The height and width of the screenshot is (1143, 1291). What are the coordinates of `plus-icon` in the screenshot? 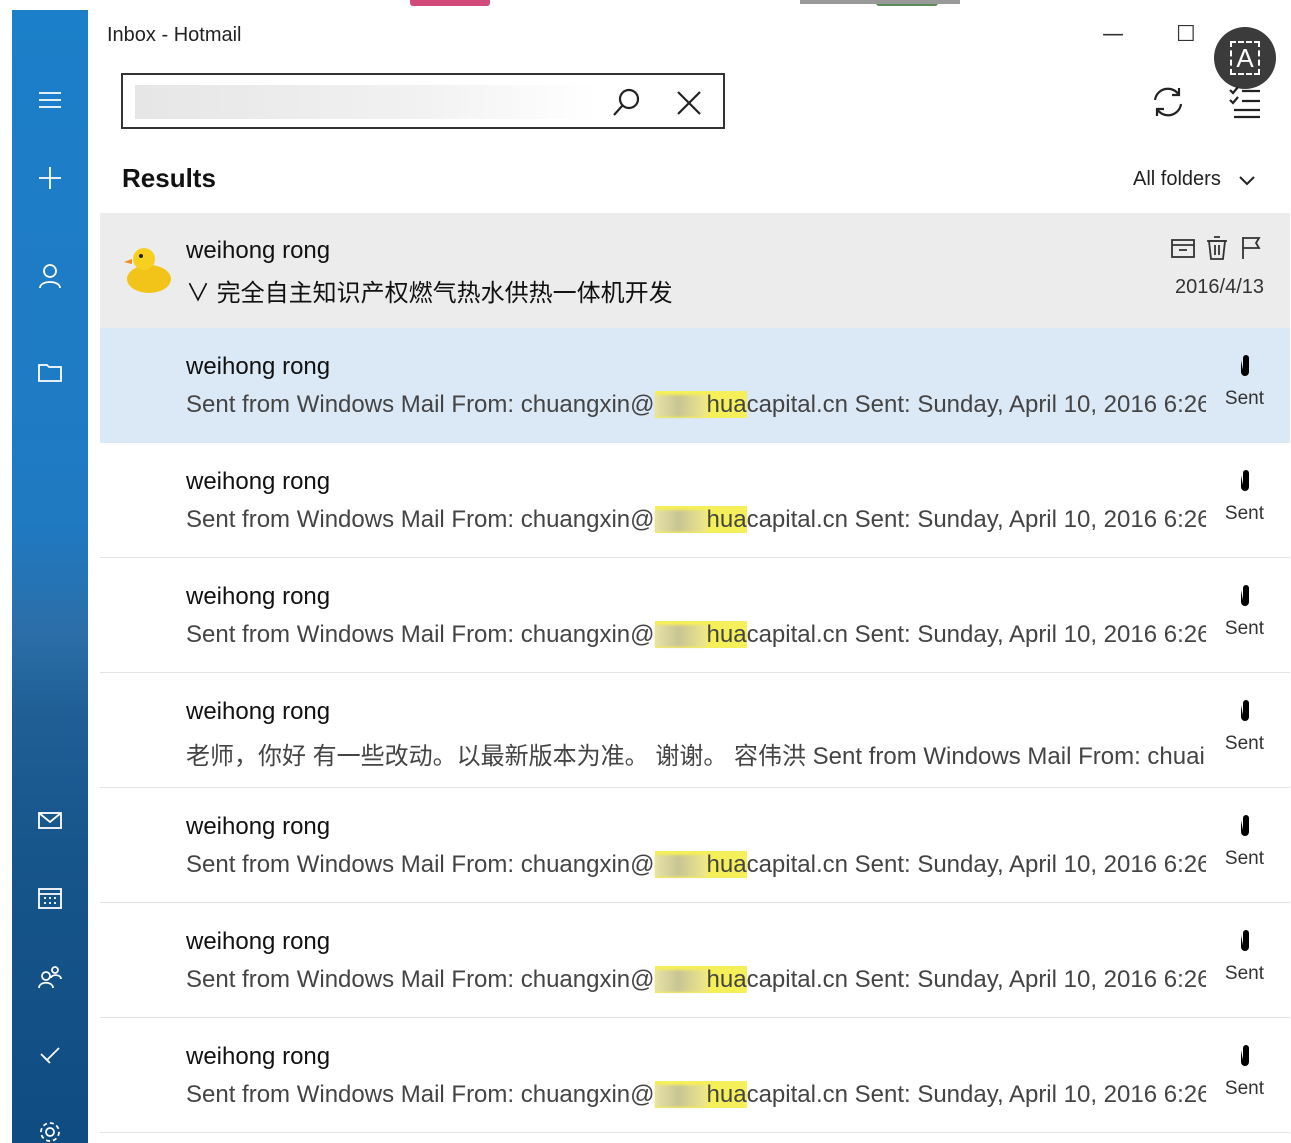 It's located at (50, 178).